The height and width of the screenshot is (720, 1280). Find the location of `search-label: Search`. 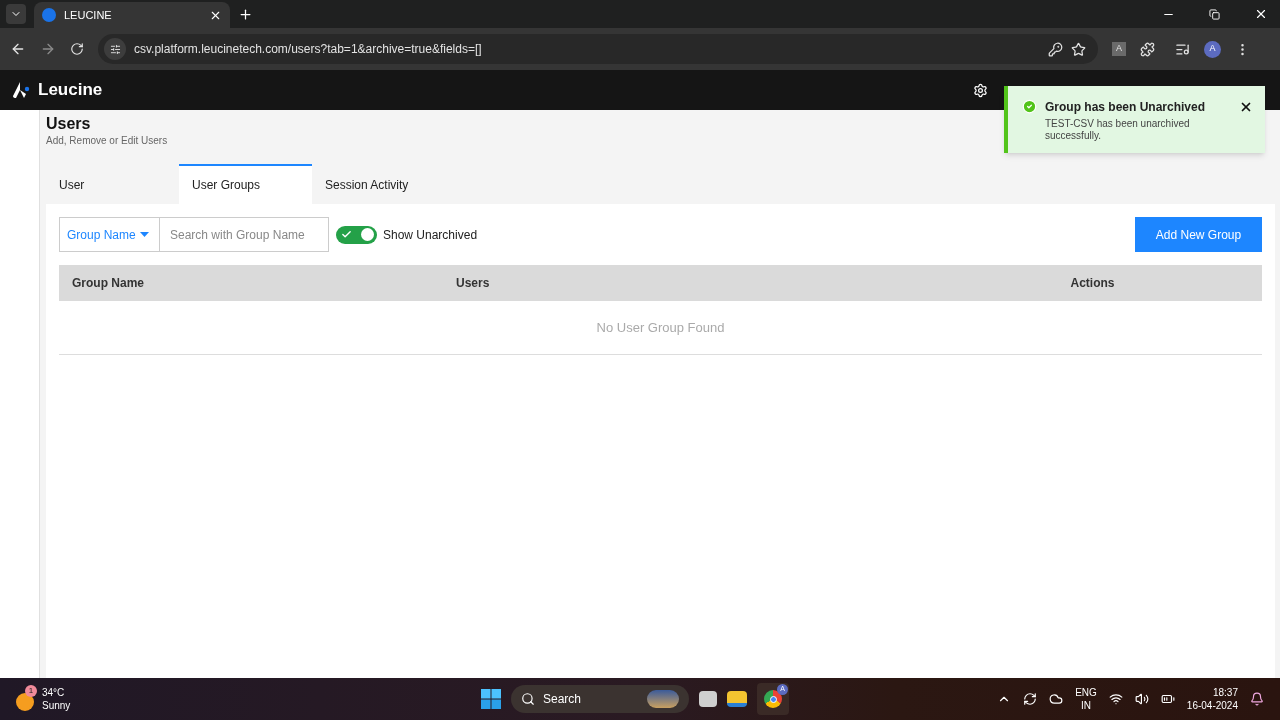

search-label: Search is located at coordinates (563, 699).